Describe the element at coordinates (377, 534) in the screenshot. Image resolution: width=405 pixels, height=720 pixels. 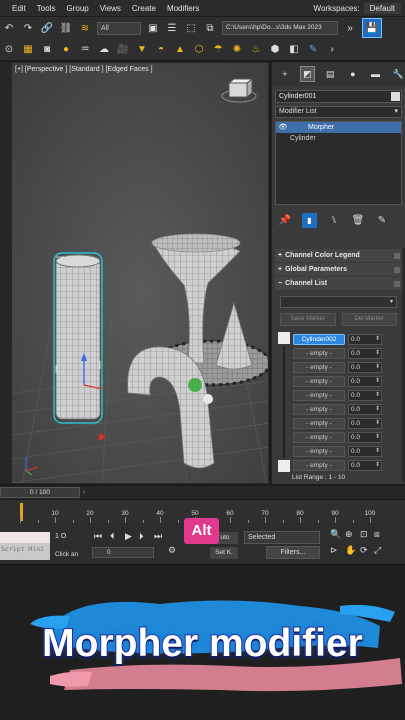
I see `zoom-extents-all-icon: ⧈` at that location.